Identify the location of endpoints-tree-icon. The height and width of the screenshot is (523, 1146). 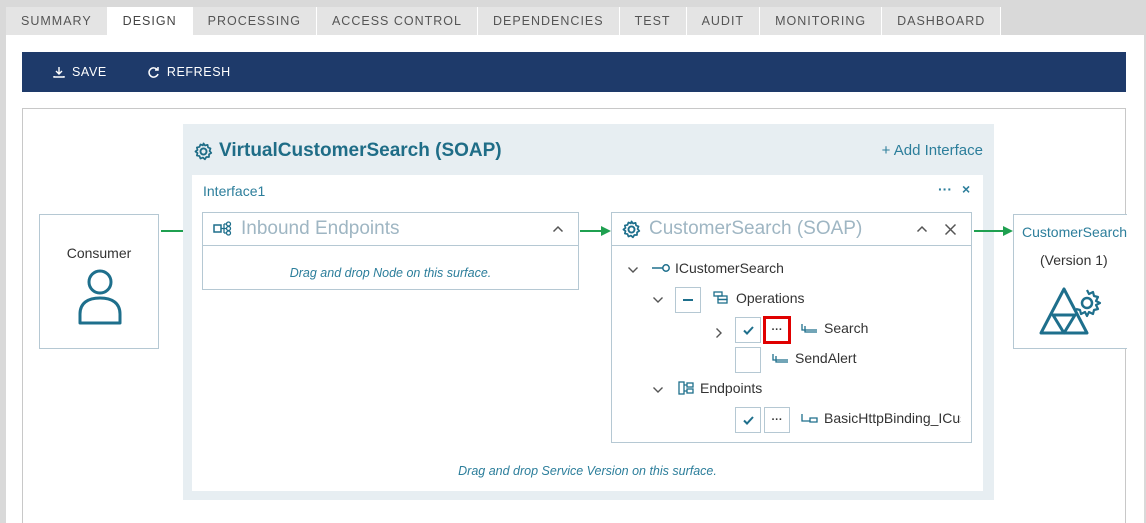
(686, 388).